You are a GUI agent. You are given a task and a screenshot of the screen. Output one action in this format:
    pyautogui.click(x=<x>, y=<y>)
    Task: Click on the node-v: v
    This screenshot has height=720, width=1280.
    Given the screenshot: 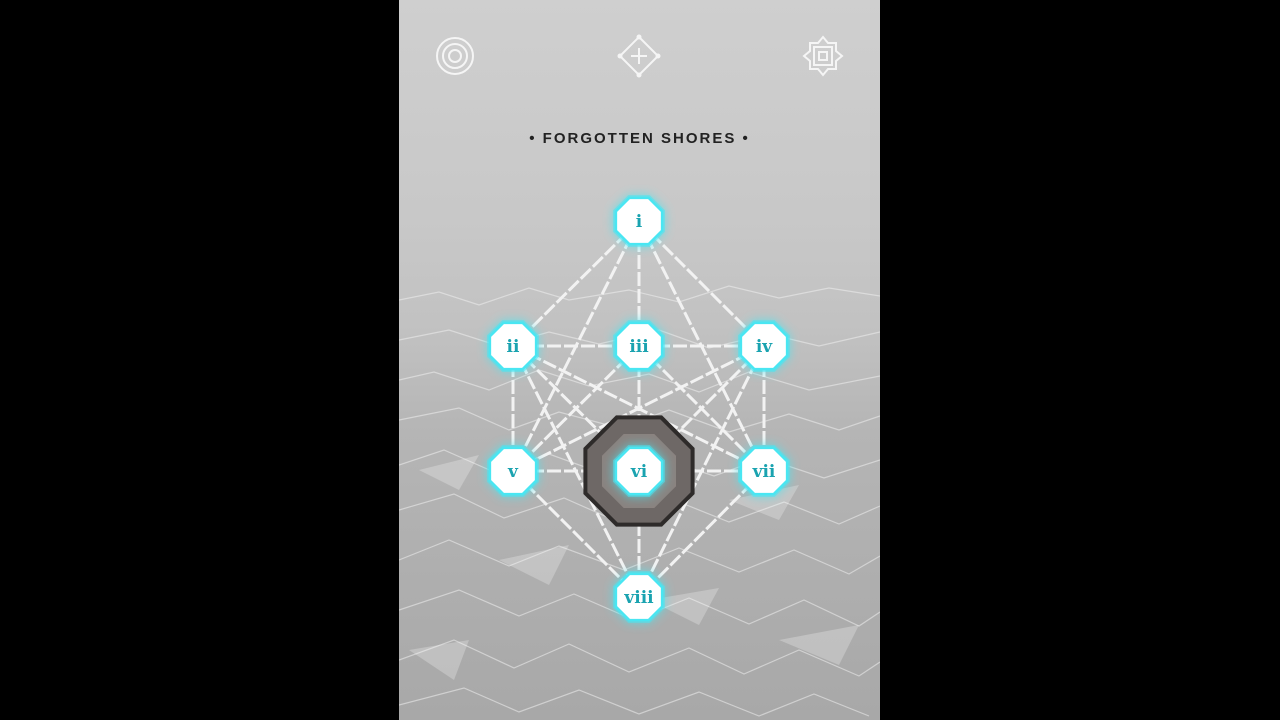 What is the action you would take?
    pyautogui.click(x=513, y=471)
    